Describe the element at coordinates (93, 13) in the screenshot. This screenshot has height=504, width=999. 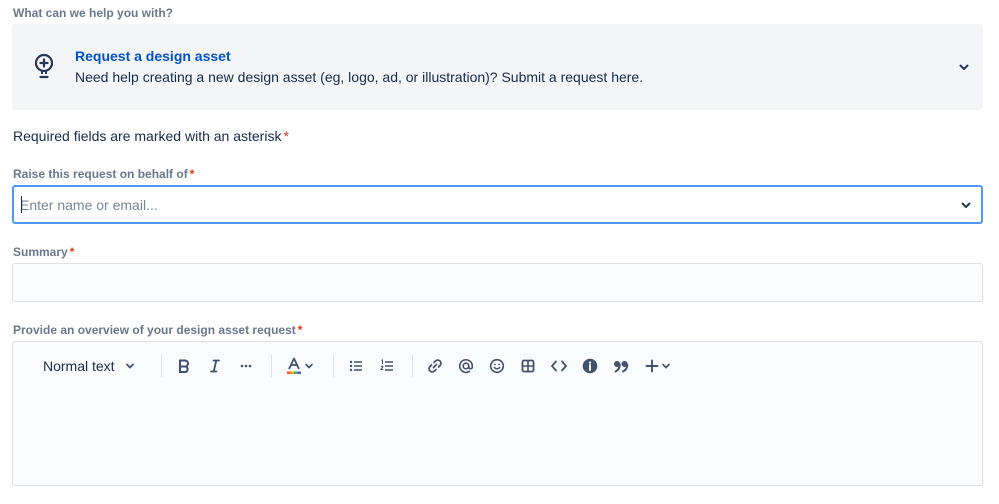
I see `request-type-section-label: What can we help you with?` at that location.